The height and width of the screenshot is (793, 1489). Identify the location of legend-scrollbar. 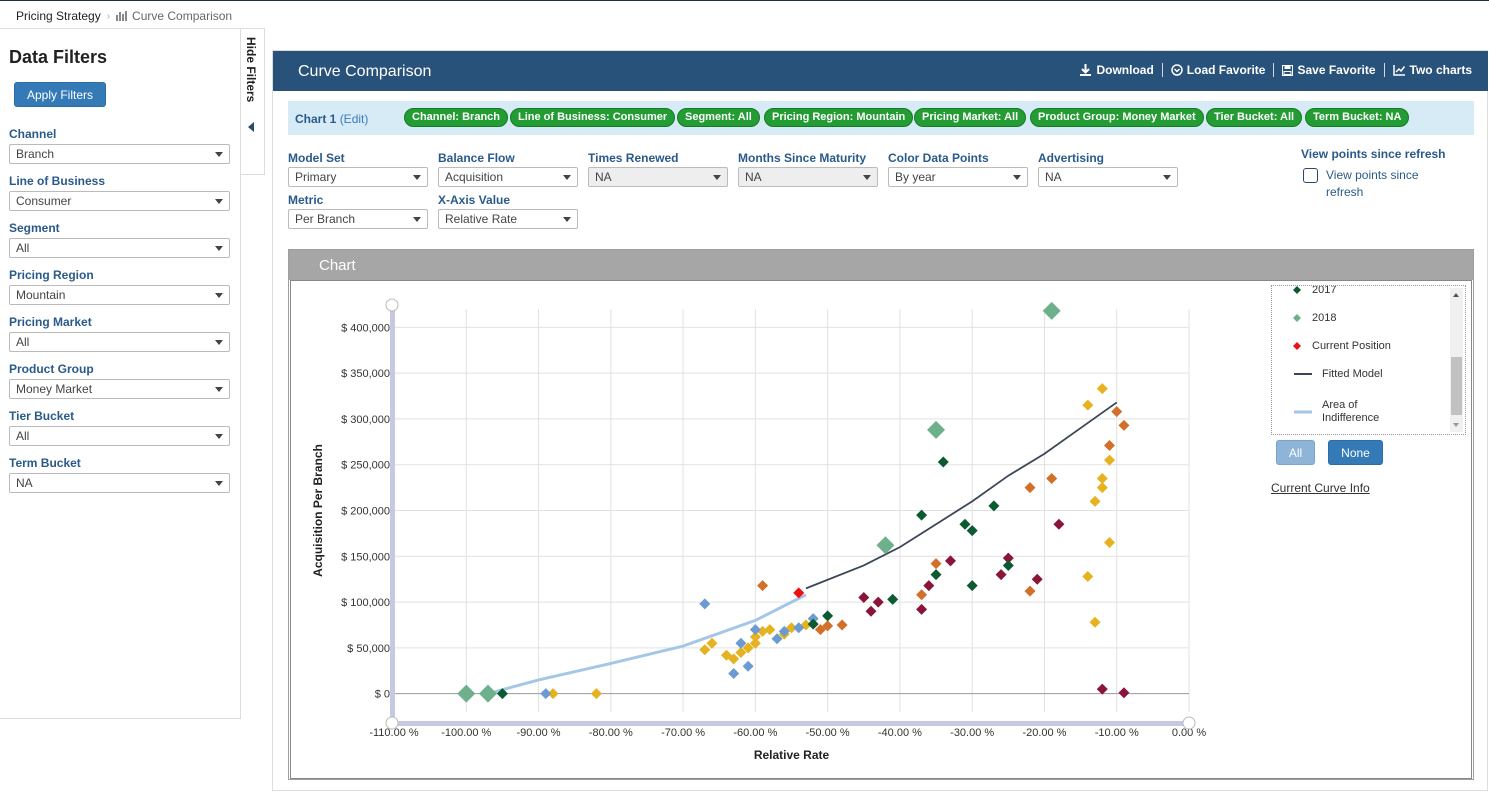
(1456, 360).